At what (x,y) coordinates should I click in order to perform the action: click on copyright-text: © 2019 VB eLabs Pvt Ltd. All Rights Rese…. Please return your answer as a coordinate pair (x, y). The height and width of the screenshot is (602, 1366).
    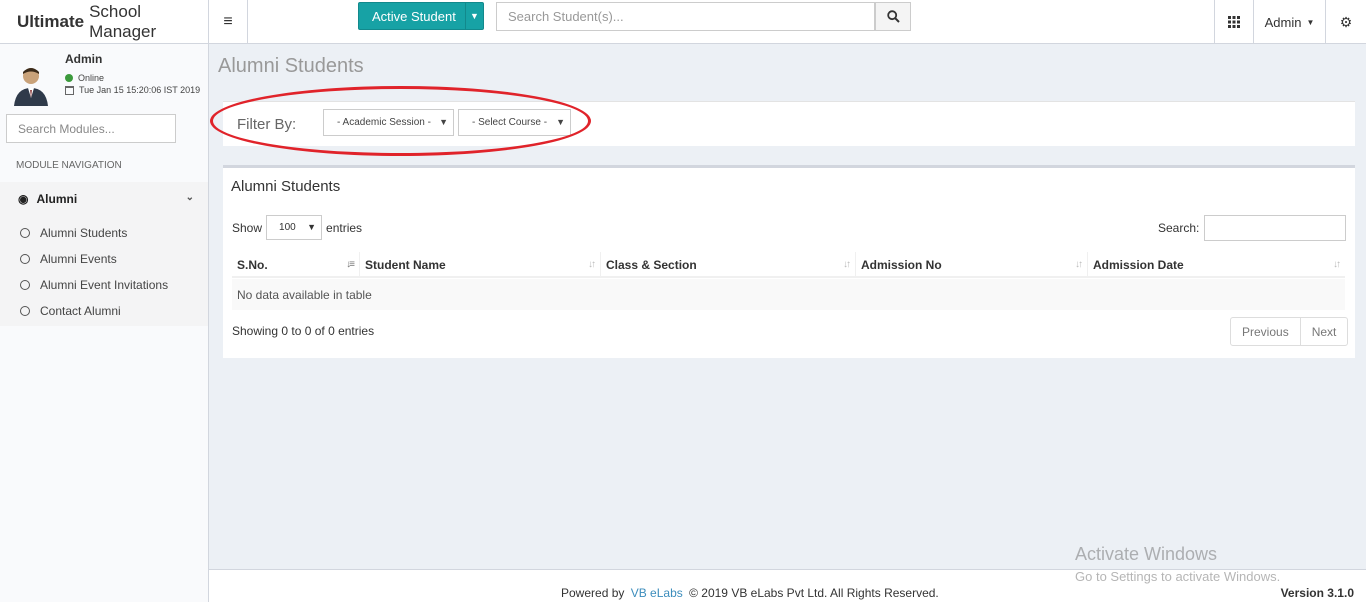
    Looking at the image, I should click on (814, 593).